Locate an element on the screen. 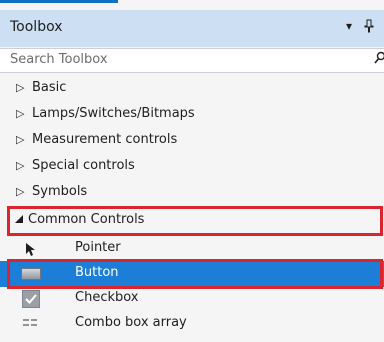 The height and width of the screenshot is (342, 384). checkbox-icon is located at coordinates (31, 299).